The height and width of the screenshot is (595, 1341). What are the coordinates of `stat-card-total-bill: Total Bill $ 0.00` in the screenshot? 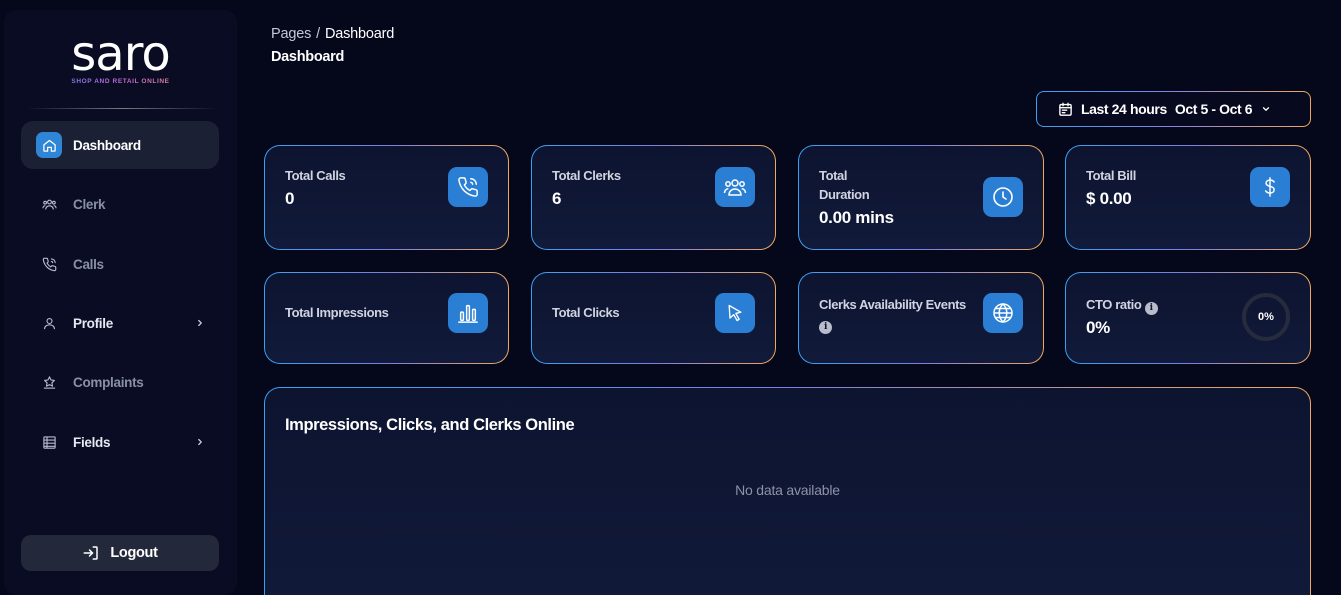 It's located at (1188, 197).